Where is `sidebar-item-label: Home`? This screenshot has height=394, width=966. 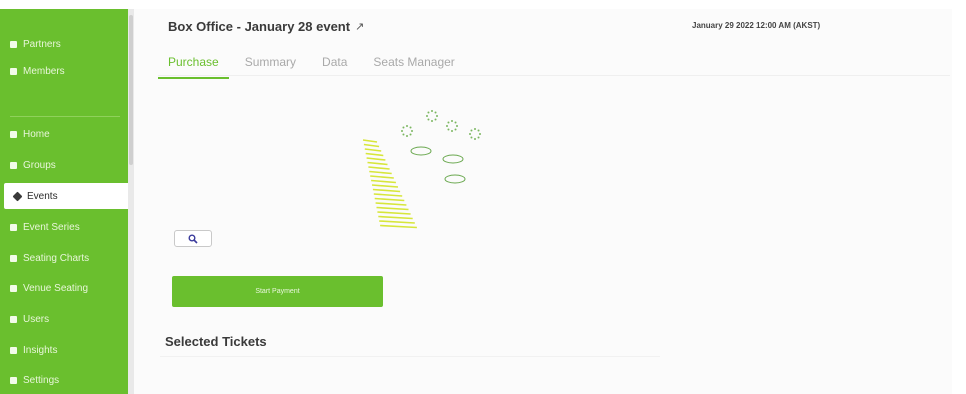
sidebar-item-label: Home is located at coordinates (36, 134).